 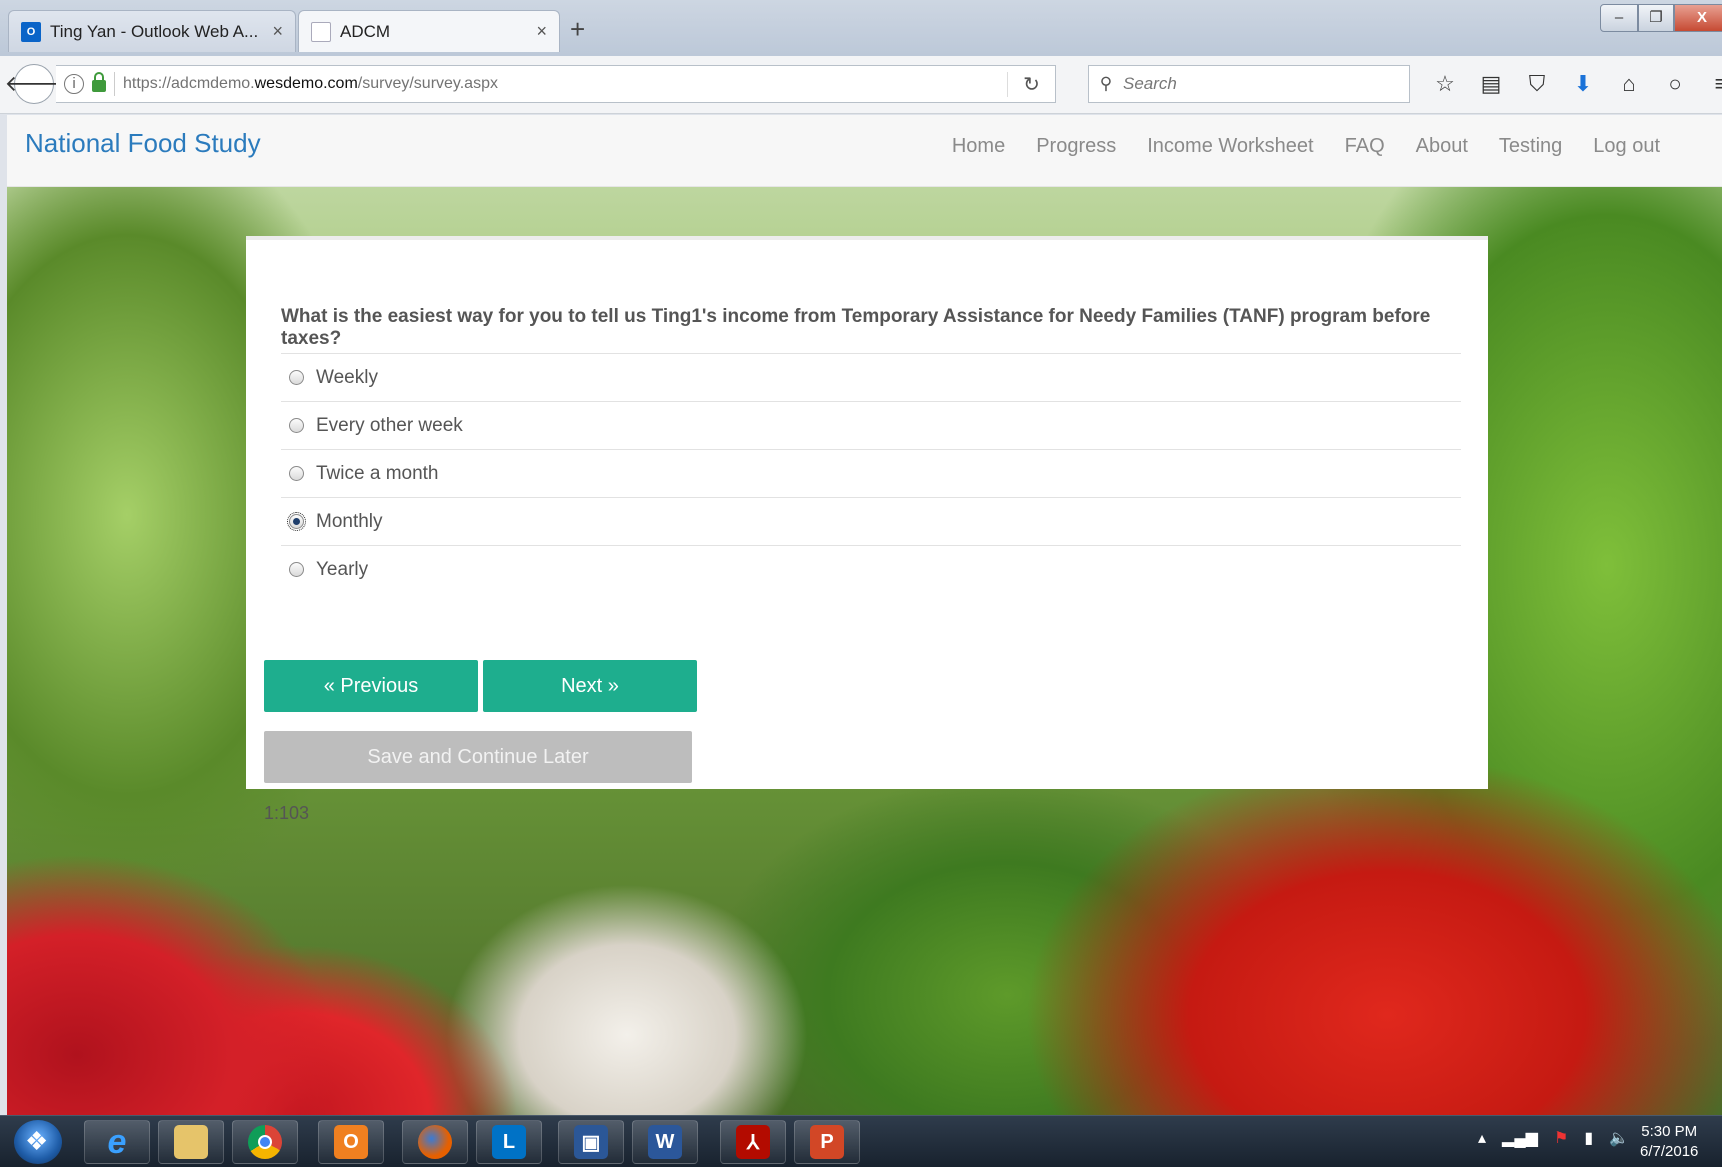 I want to click on download-icon: ⬇, so click(x=1583, y=84).